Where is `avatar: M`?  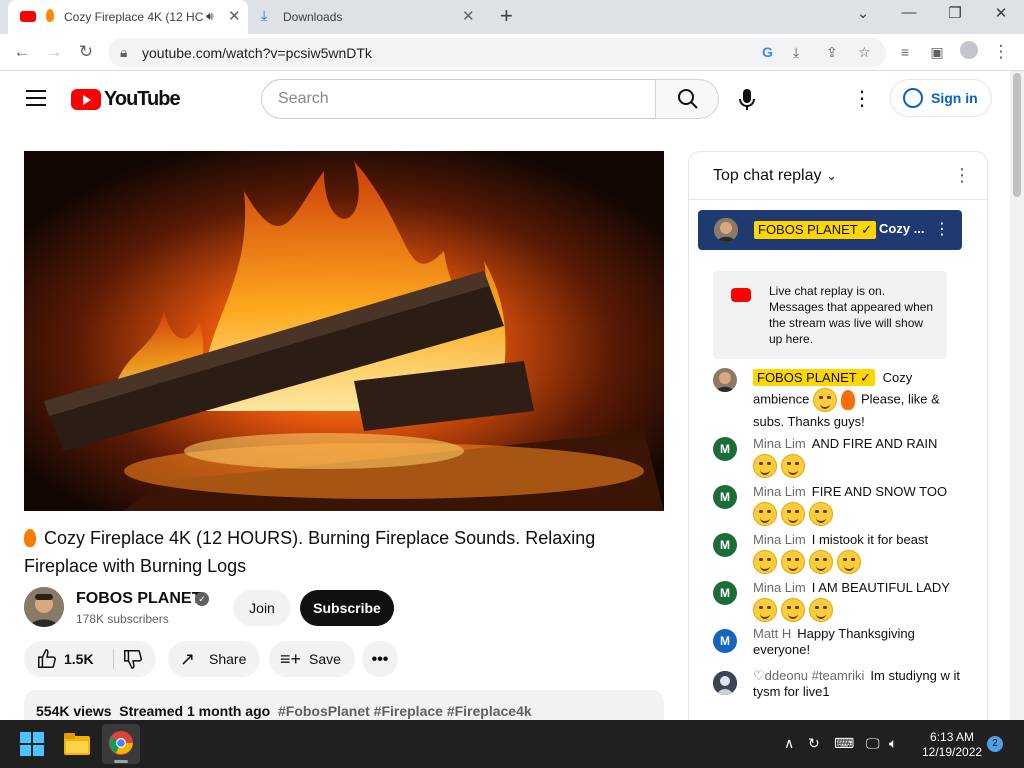
avatar: M is located at coordinates (725, 545).